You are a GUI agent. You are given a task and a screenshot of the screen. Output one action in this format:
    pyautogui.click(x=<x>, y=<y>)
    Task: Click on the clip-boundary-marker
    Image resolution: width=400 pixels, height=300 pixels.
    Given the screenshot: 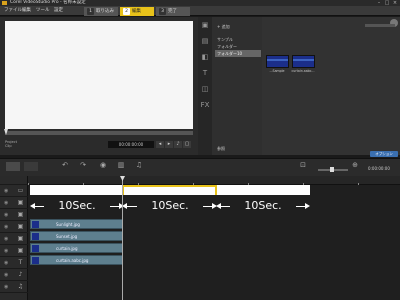 What is the action you would take?
    pyautogui.click(x=216, y=190)
    